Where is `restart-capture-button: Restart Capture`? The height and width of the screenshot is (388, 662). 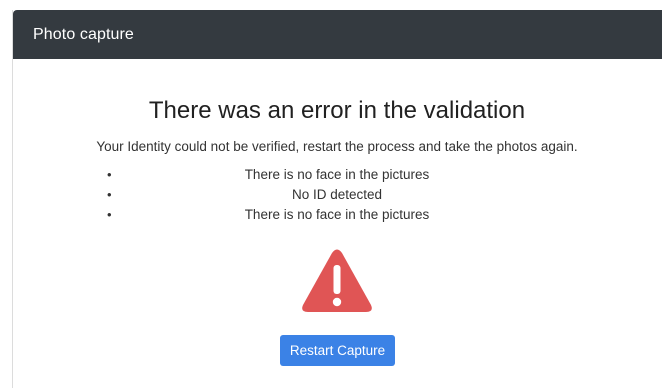
restart-capture-button: Restart Capture is located at coordinates (337, 350).